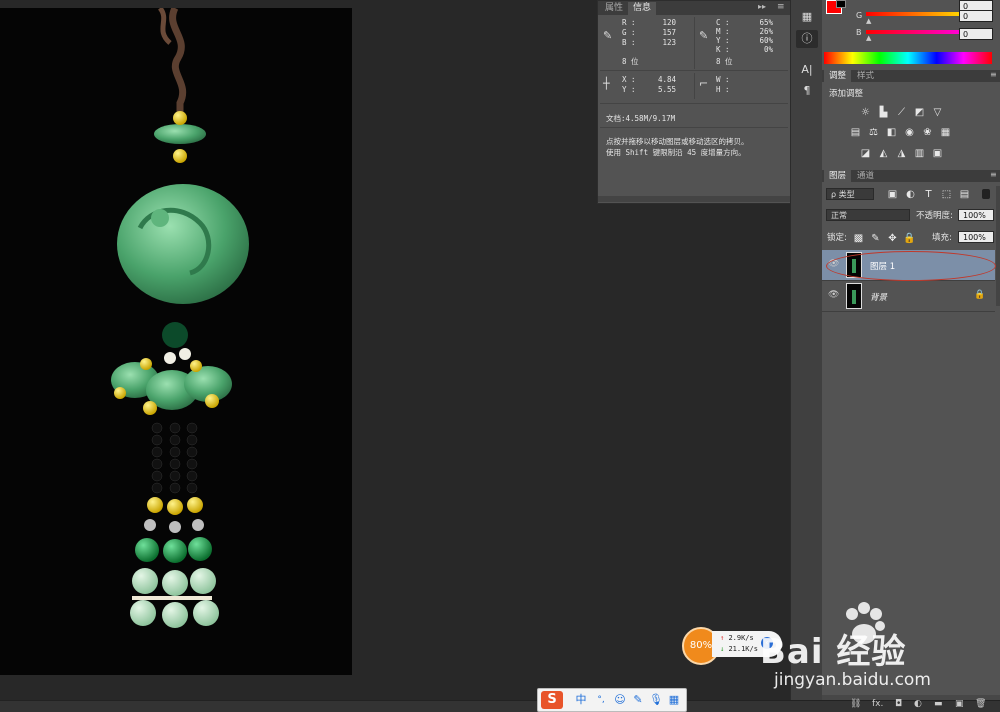 Image resolution: width=1000 pixels, height=712 pixels. What do you see at coordinates (694, 8) in the screenshot?
I see `info-panel-tabbar: 属性 信息 ▸▸ ≡` at bounding box center [694, 8].